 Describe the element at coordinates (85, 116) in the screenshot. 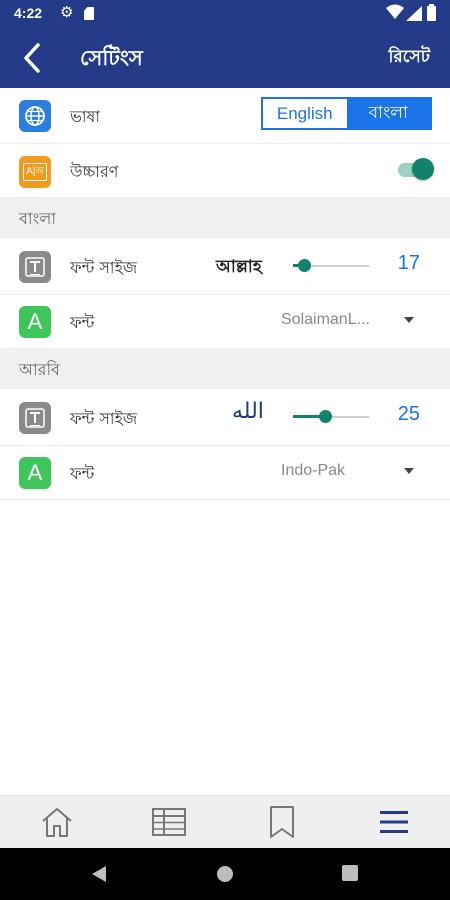

I see `language-label: ভাষা` at that location.